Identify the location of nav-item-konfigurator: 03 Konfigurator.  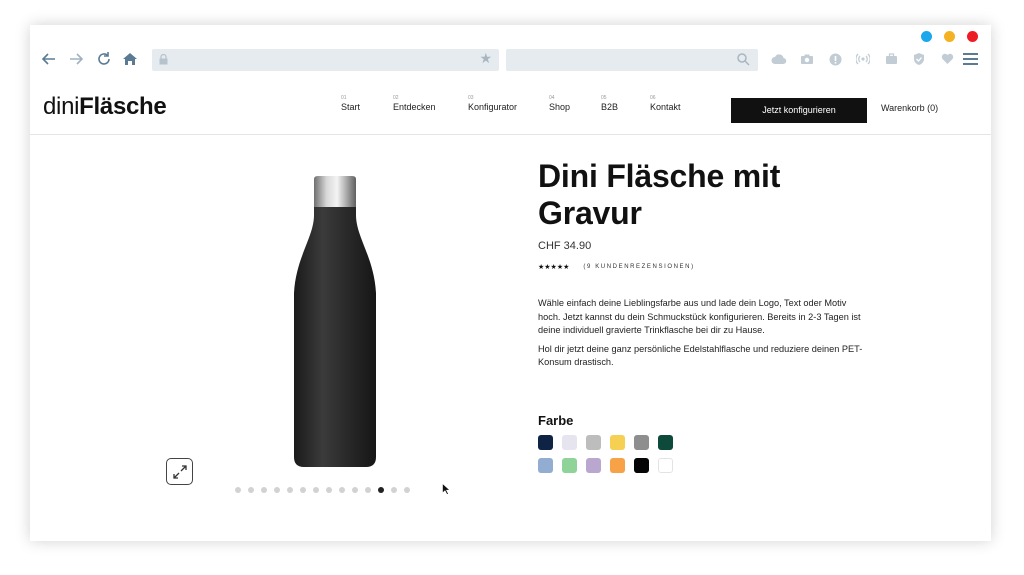
(492, 103).